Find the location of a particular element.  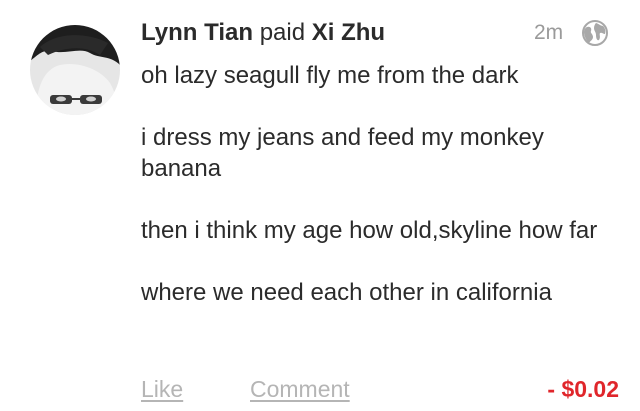

avatar-photo is located at coordinates (75, 70).